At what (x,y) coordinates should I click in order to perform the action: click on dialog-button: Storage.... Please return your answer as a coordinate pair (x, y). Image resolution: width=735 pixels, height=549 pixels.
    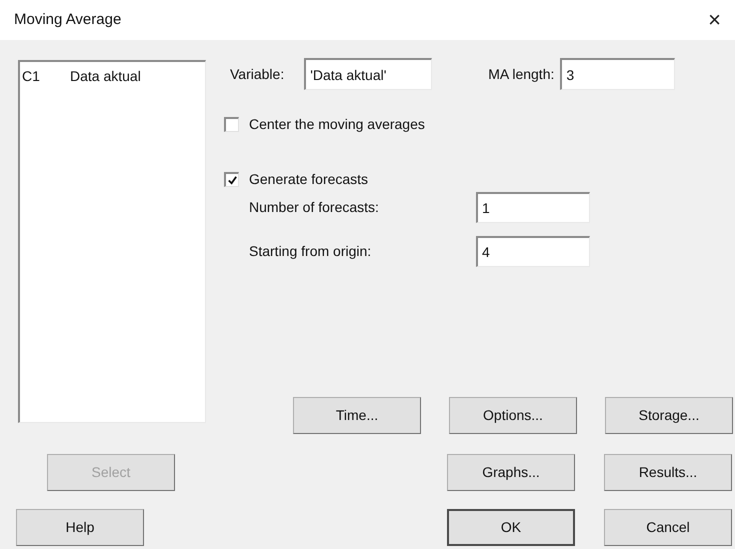
    Looking at the image, I should click on (669, 415).